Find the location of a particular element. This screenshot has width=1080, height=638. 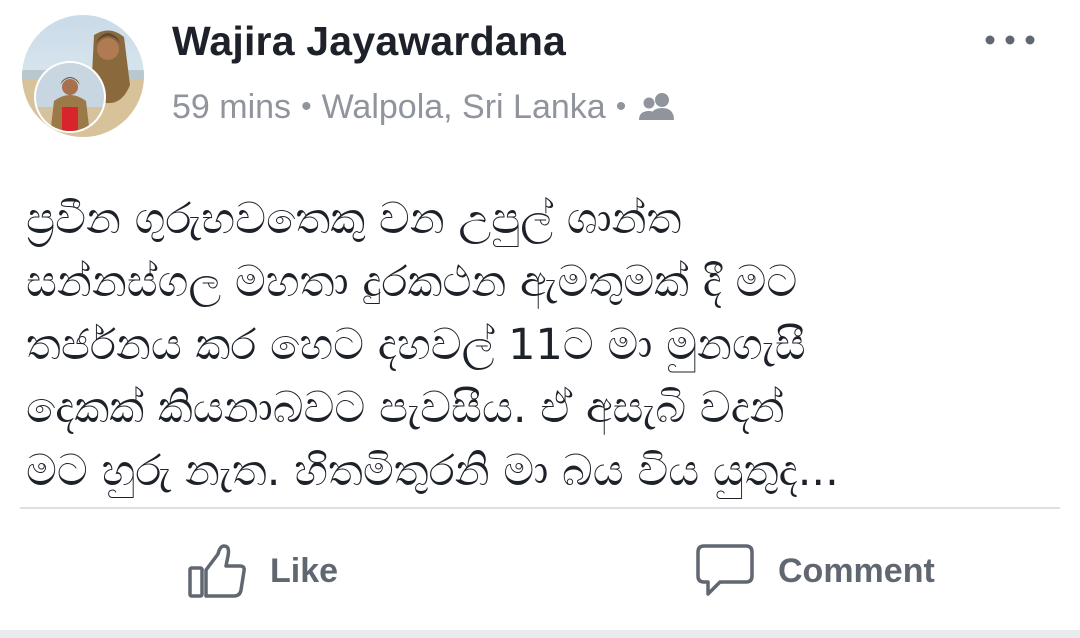

like-label: Like is located at coordinates (304, 570).